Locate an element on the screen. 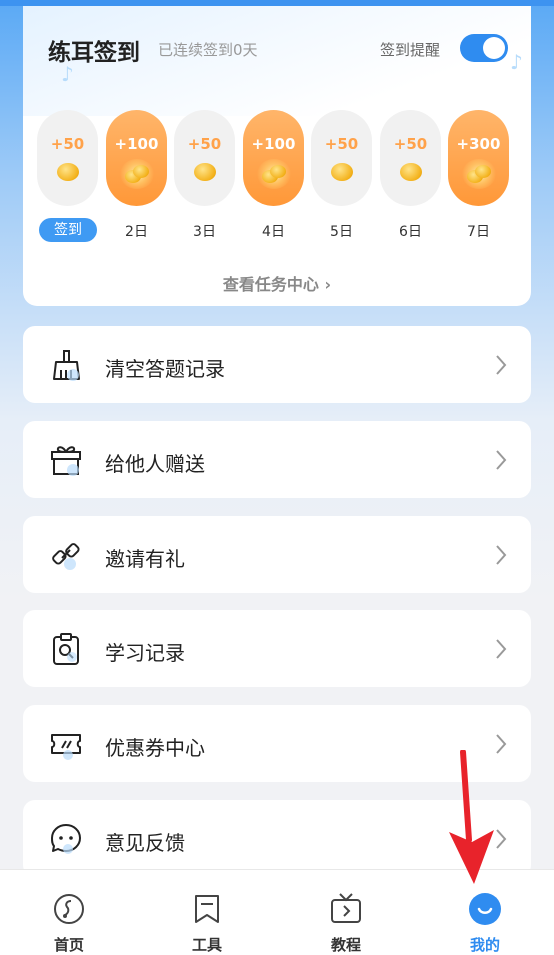 This screenshot has height=955, width=554. broom-icon is located at coordinates (66, 365).